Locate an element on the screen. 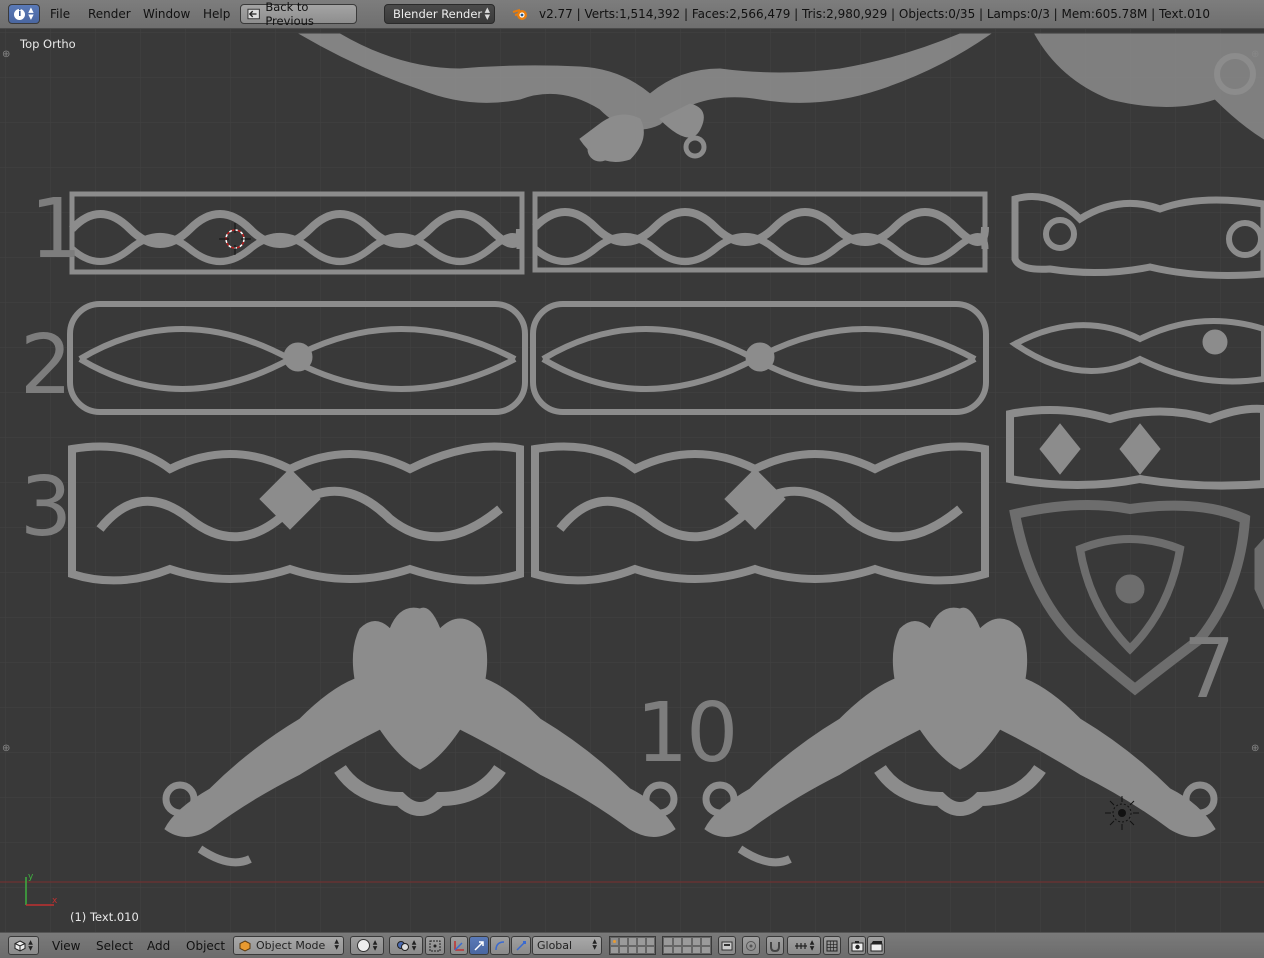  manipulate-center-toggle is located at coordinates (435, 945).